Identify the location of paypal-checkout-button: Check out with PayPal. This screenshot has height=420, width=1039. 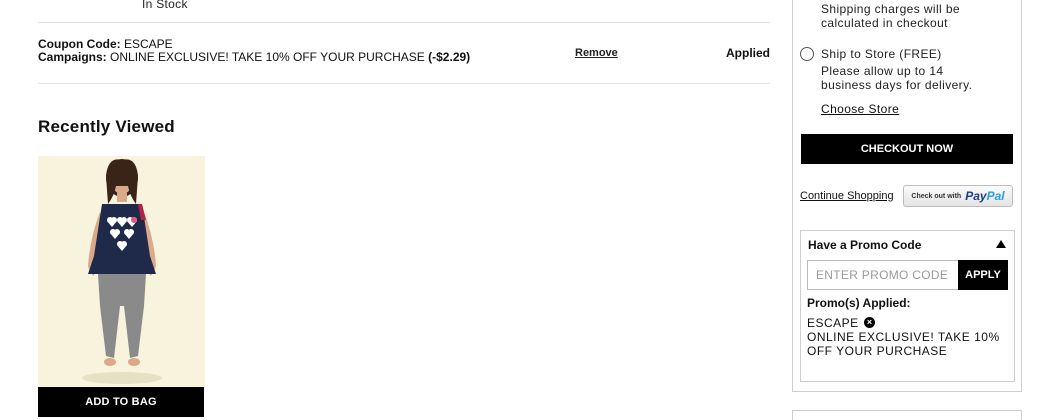
(958, 196).